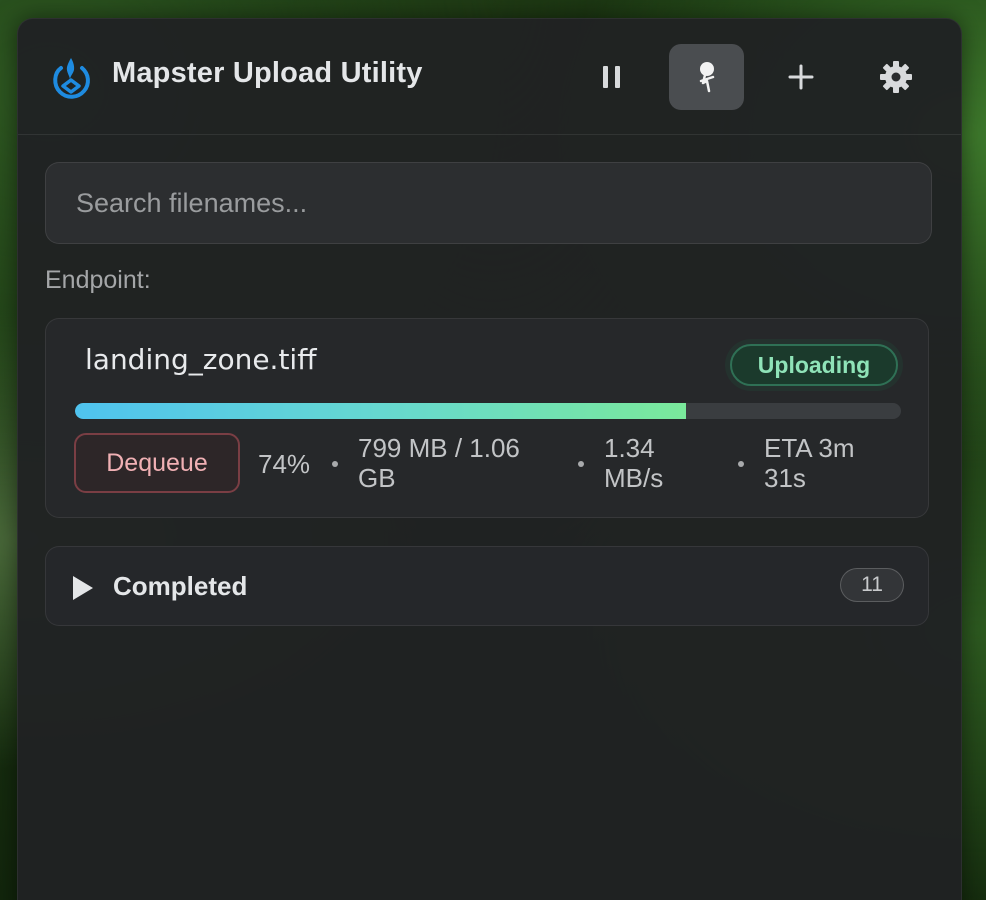 Image resolution: width=986 pixels, height=900 pixels. Describe the element at coordinates (809, 448) in the screenshot. I see `upload-eta-line1: ETA 3m` at that location.